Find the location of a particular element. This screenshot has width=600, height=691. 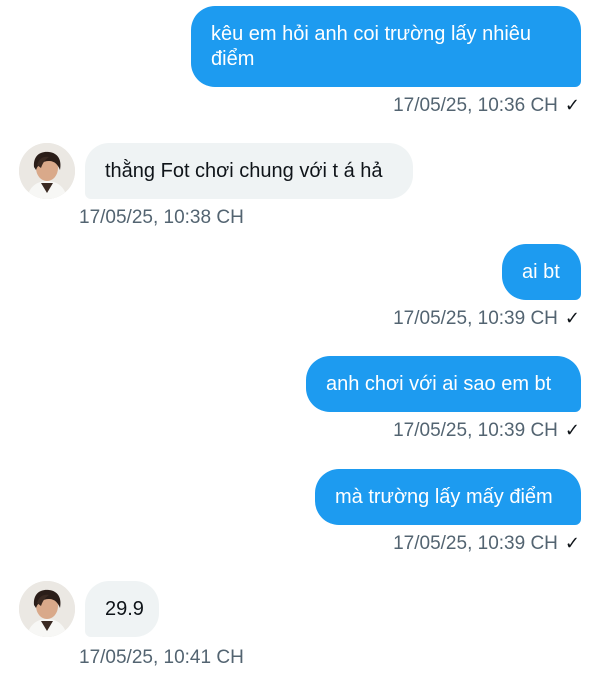

message-bubble-incoming: thằng Fot chơi chung với t á hả is located at coordinates (249, 171).